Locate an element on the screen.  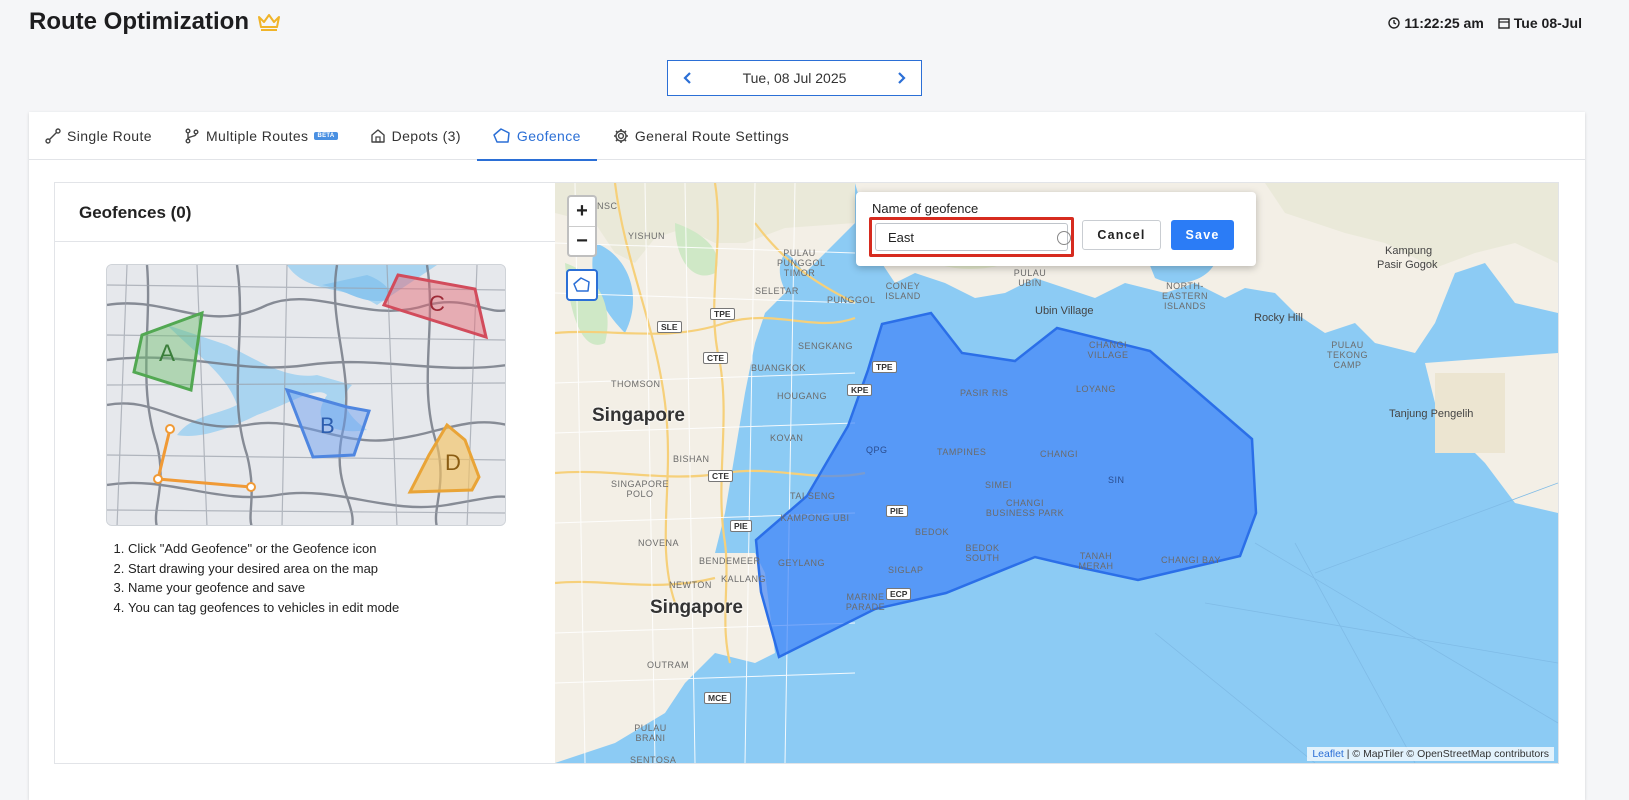
map-label: PULAU BRANI is located at coordinates (650, 733).